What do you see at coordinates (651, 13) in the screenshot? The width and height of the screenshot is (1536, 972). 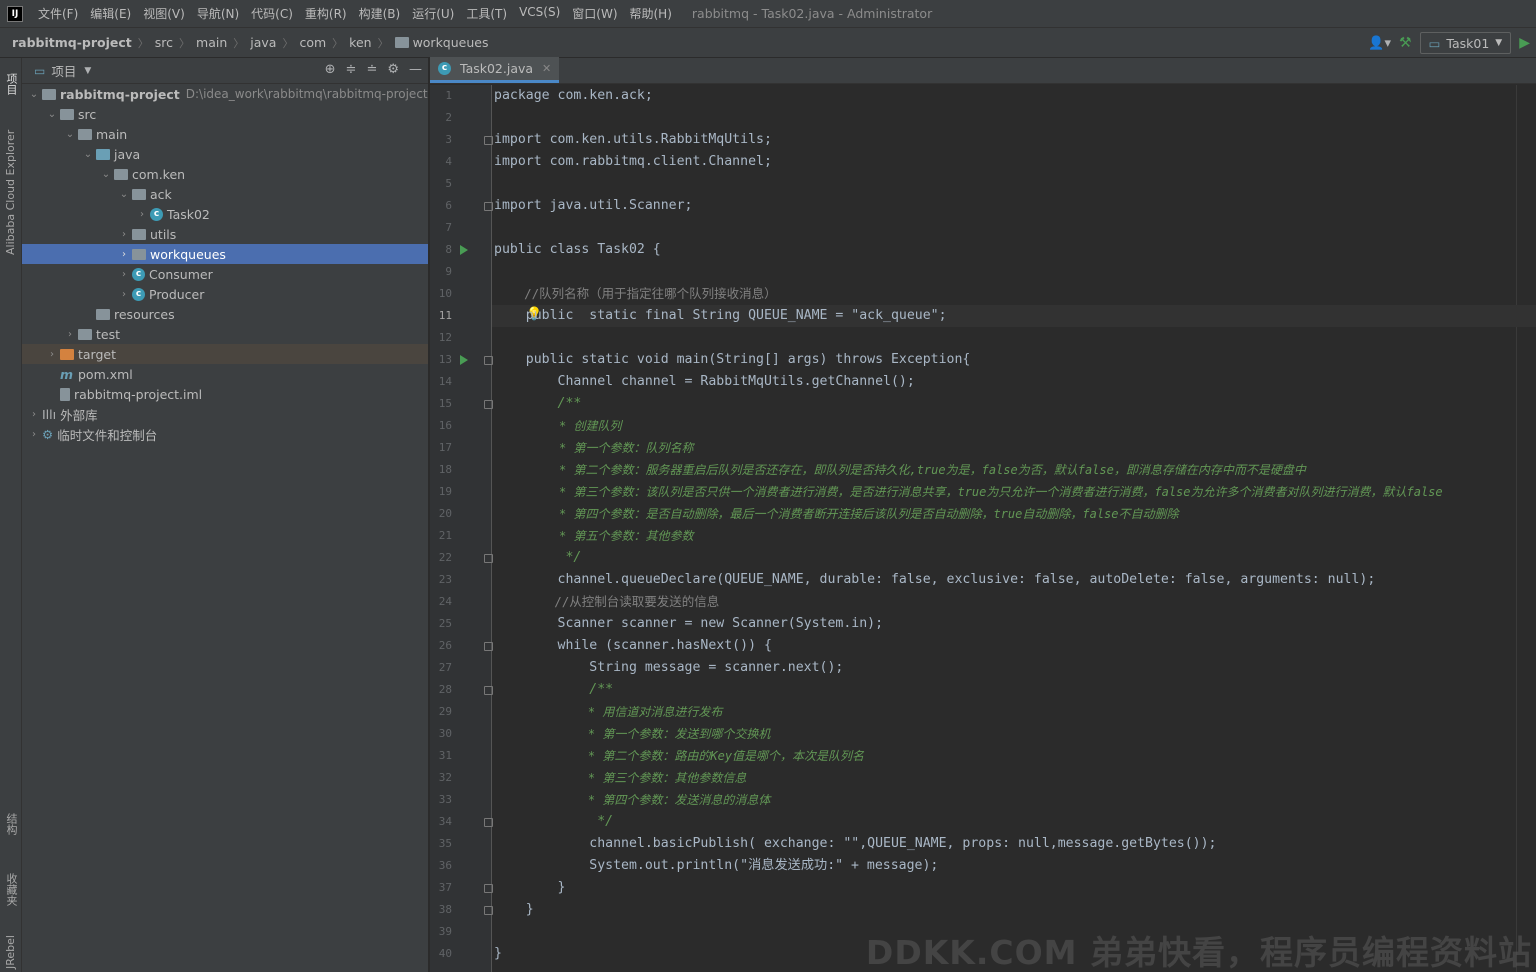 I see `menu-help: 帮助(H)` at bounding box center [651, 13].